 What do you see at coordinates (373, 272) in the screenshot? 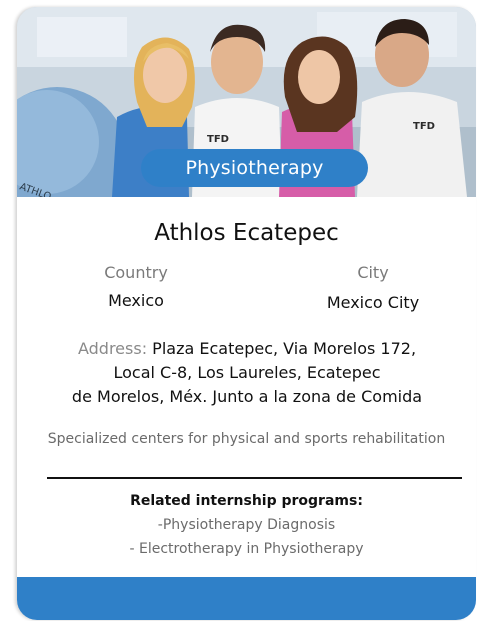
I see `city-label: City` at bounding box center [373, 272].